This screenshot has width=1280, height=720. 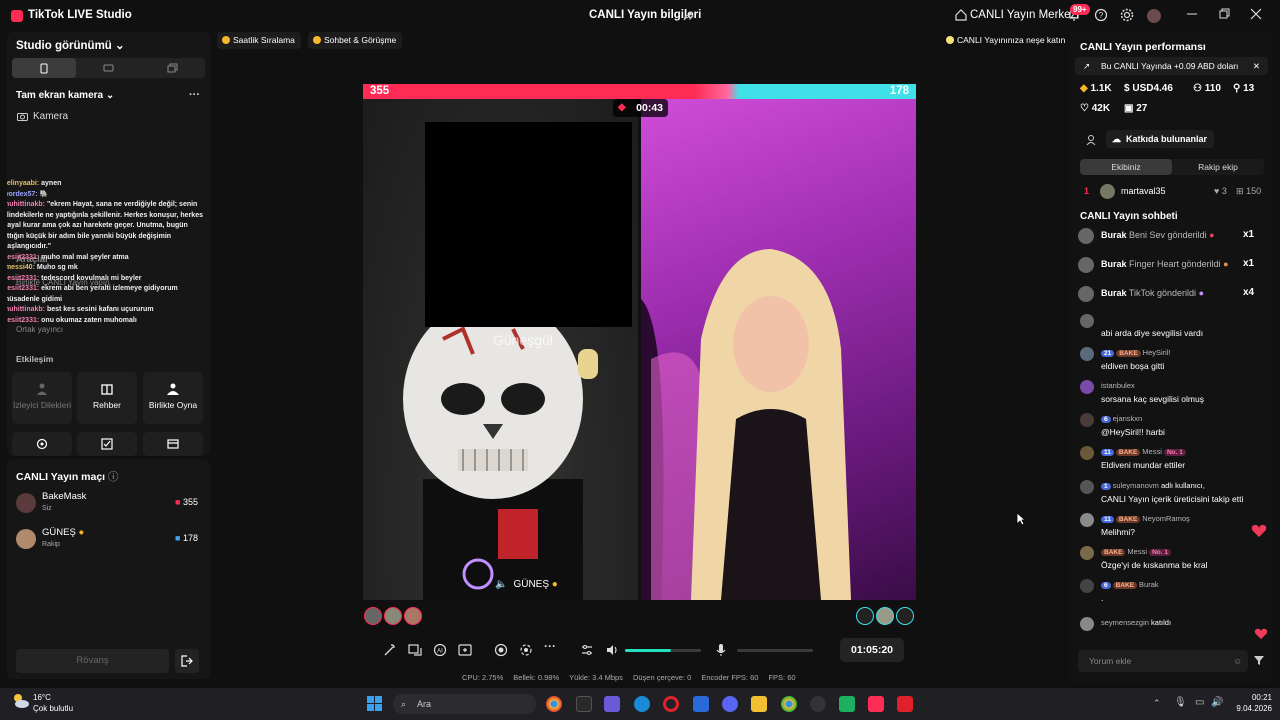 What do you see at coordinates (42, 398) in the screenshot?
I see `viewer-wishes-tile: İzleyici Dilekleri` at bounding box center [42, 398].